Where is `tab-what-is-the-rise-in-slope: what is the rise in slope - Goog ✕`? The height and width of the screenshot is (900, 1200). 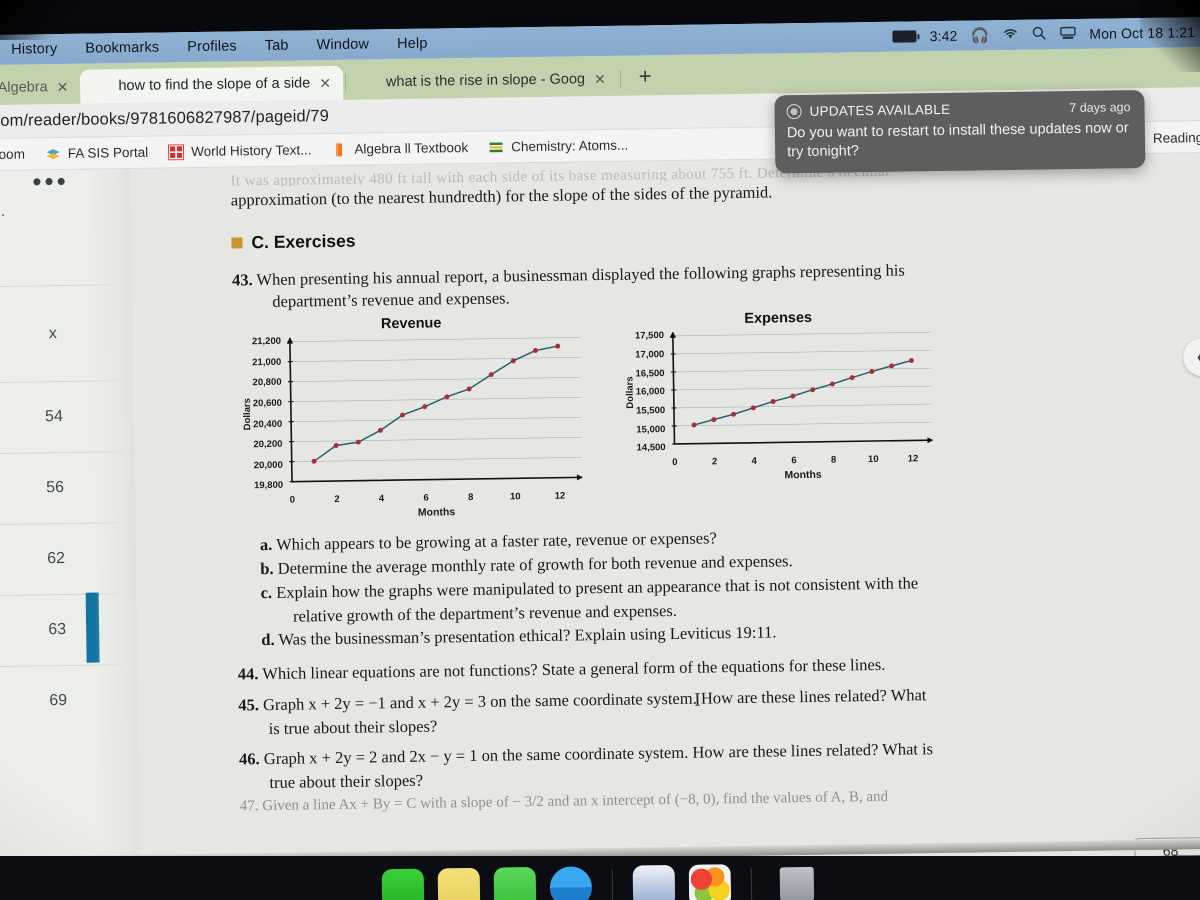 tab-what-is-the-rise-in-slope: what is the rise in slope - Goog ✕ is located at coordinates (483, 81).